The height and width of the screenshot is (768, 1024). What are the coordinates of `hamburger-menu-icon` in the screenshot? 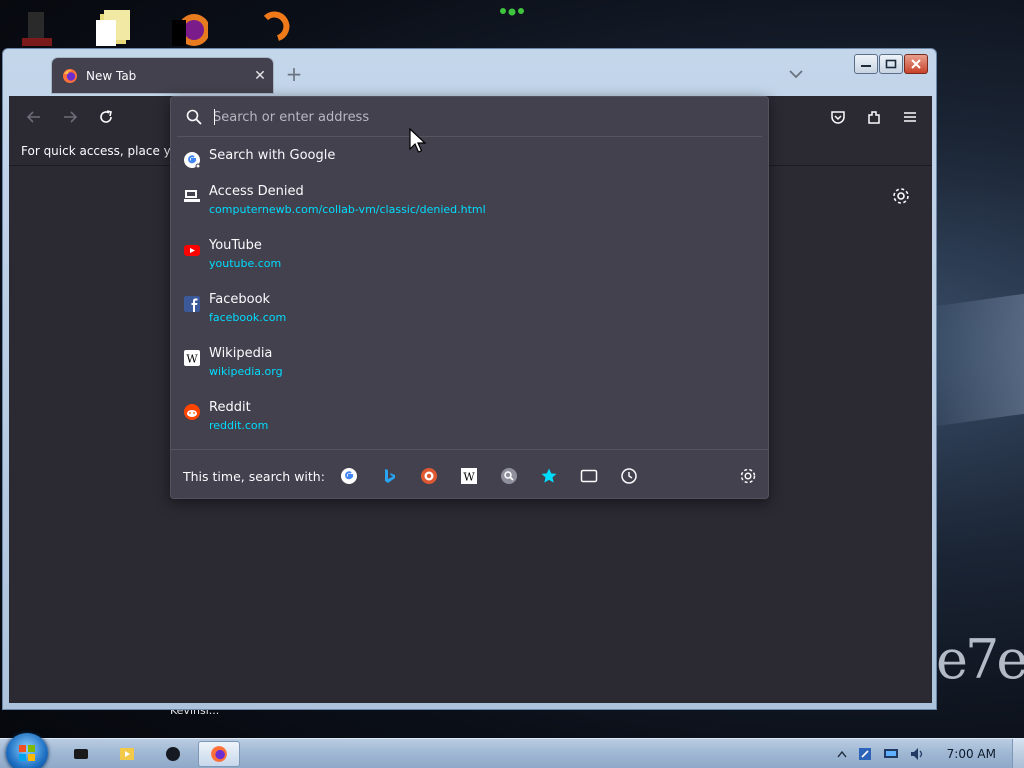 It's located at (910, 117).